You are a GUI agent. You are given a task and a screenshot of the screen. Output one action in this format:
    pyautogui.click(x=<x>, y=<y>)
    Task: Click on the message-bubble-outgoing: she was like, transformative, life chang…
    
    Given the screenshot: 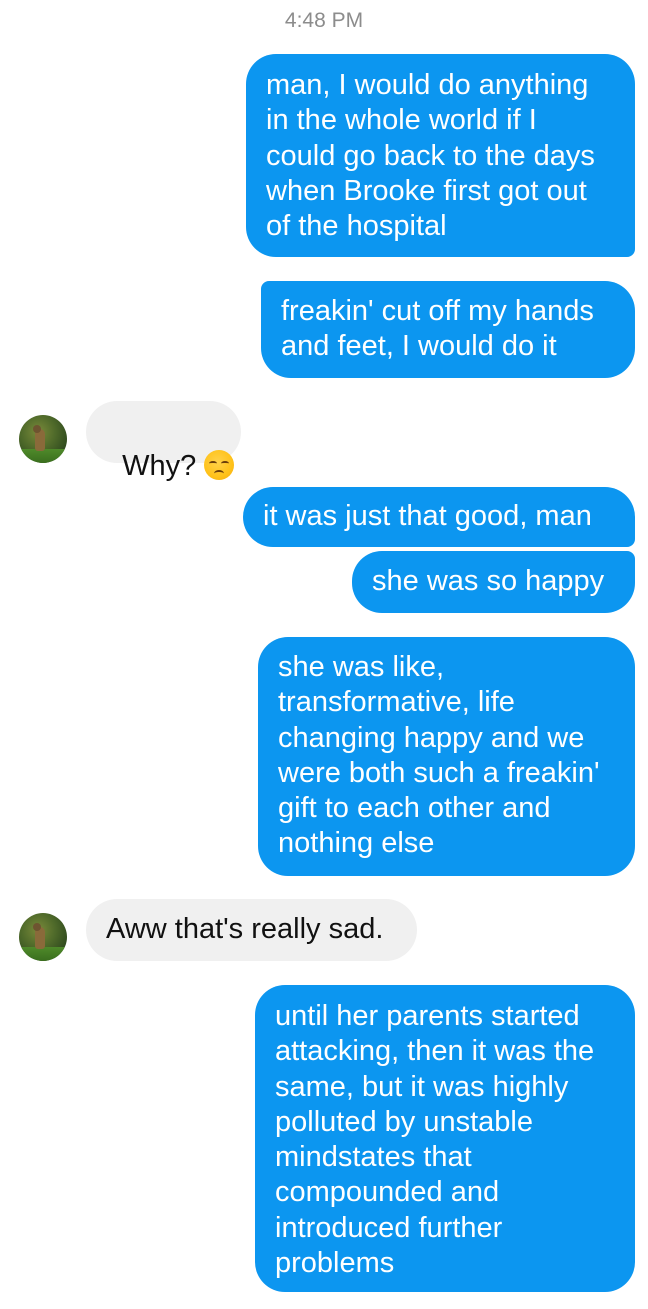 What is the action you would take?
    pyautogui.click(x=446, y=756)
    